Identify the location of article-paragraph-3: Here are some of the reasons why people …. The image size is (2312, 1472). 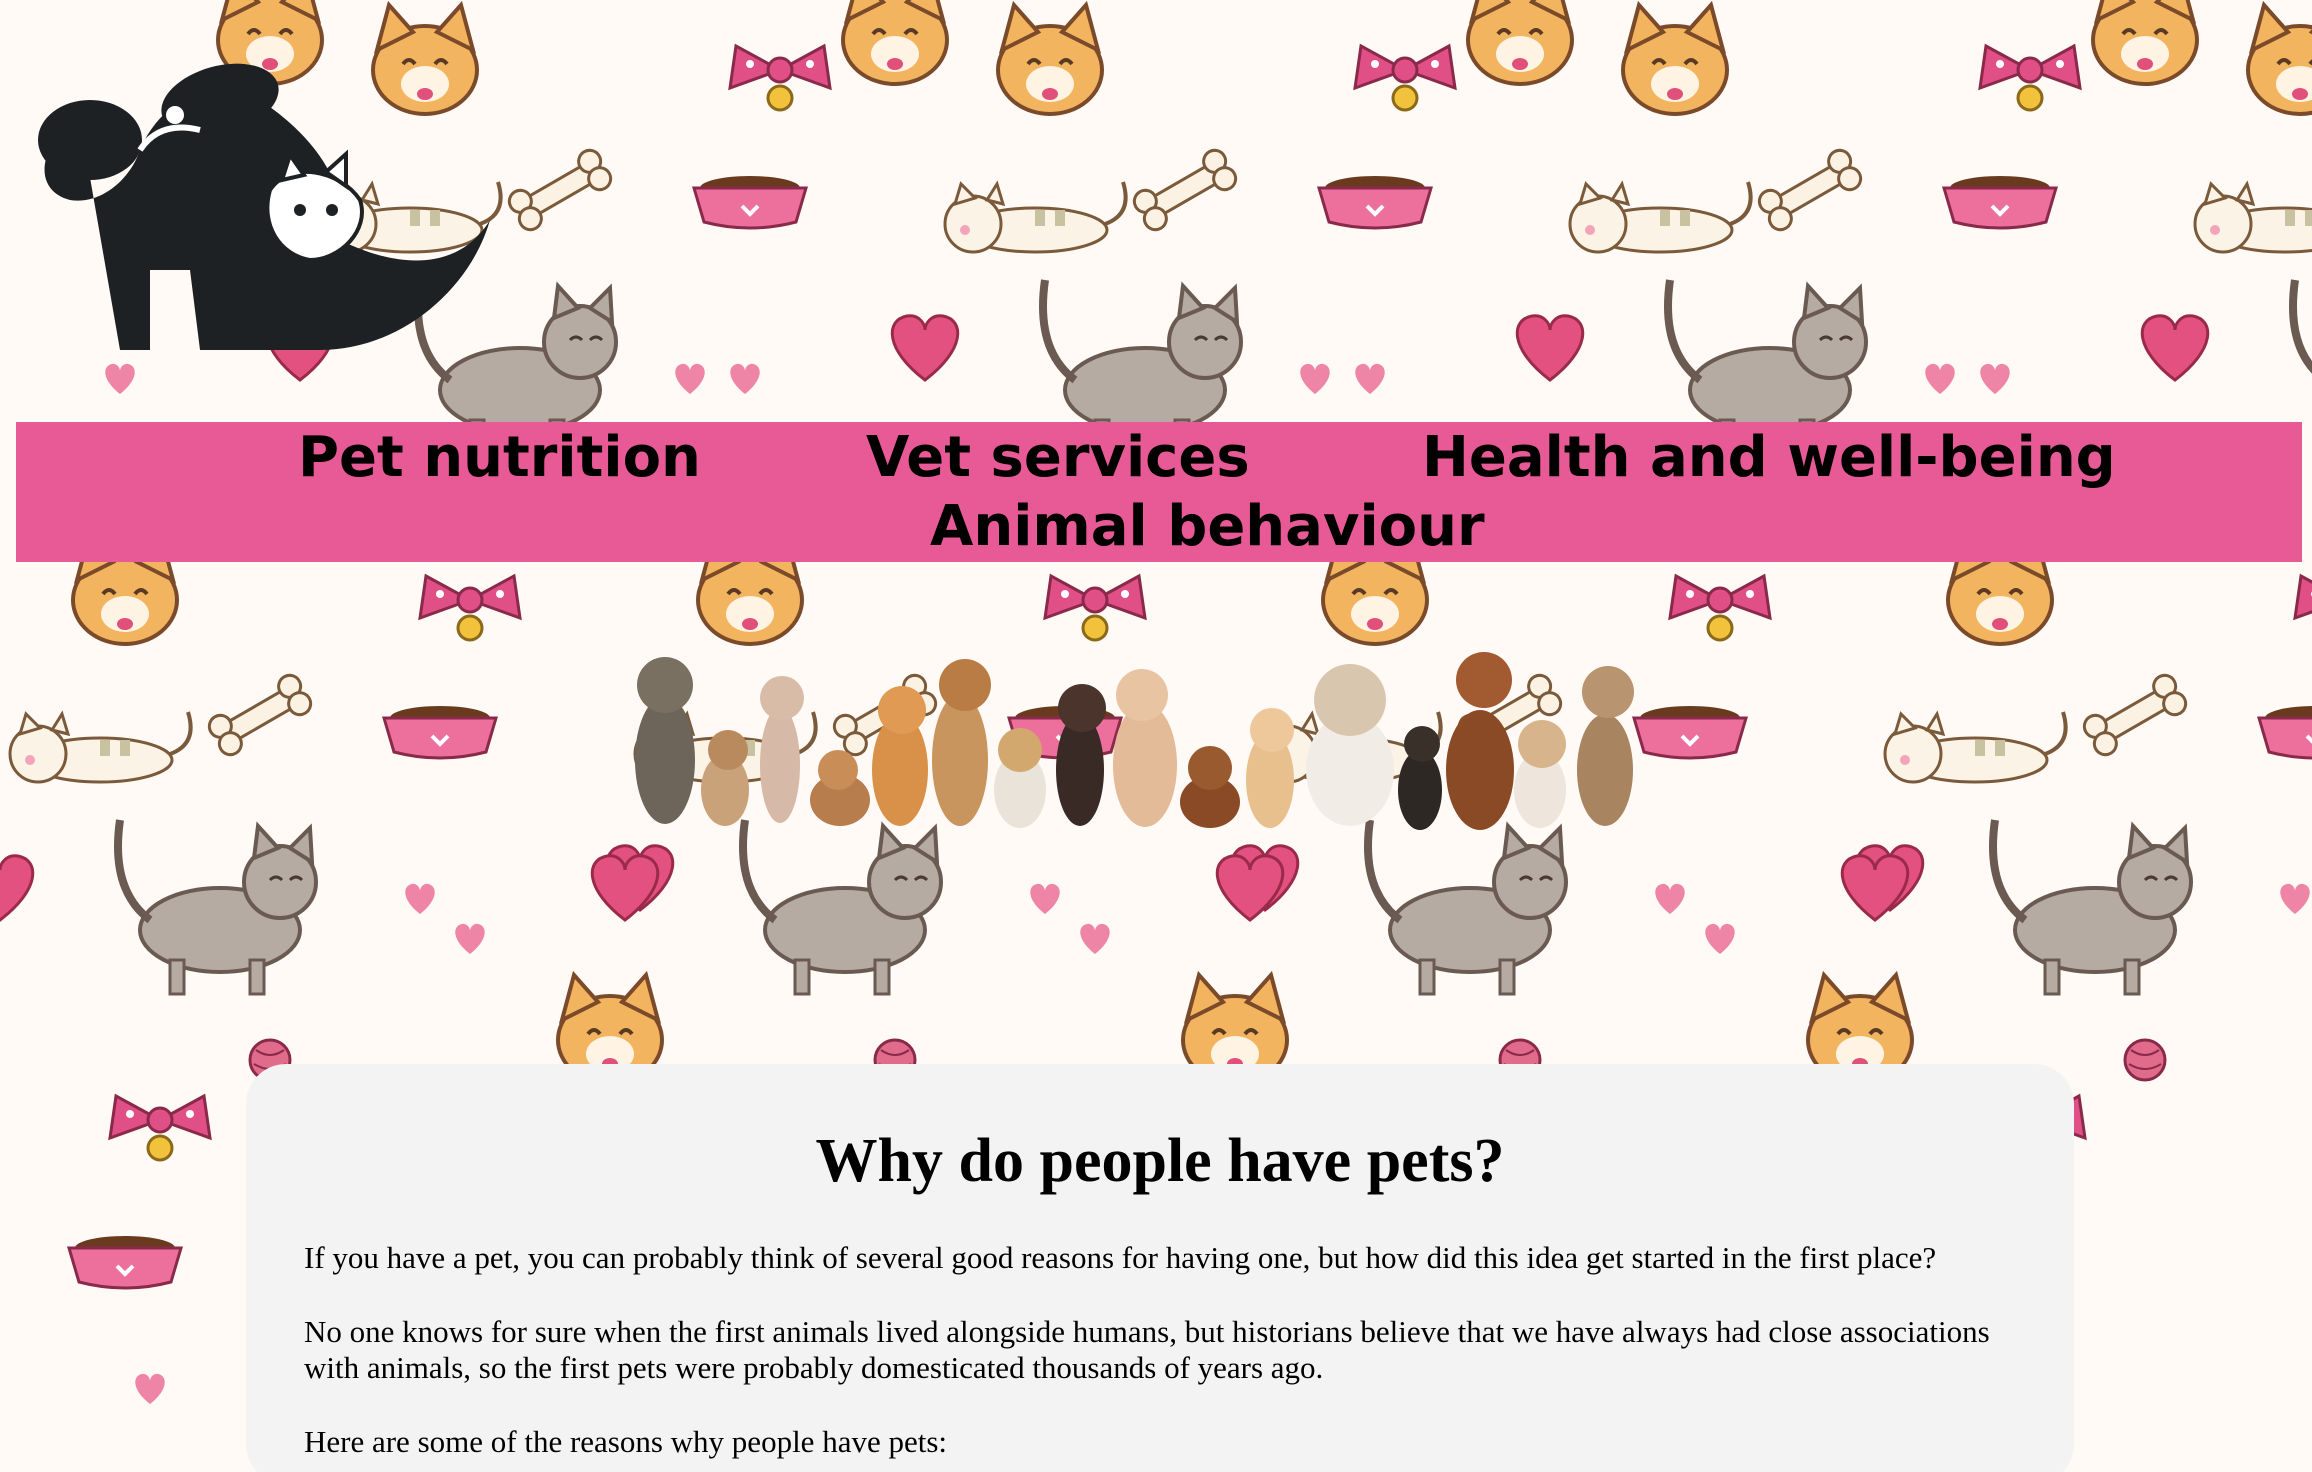
(626, 1441).